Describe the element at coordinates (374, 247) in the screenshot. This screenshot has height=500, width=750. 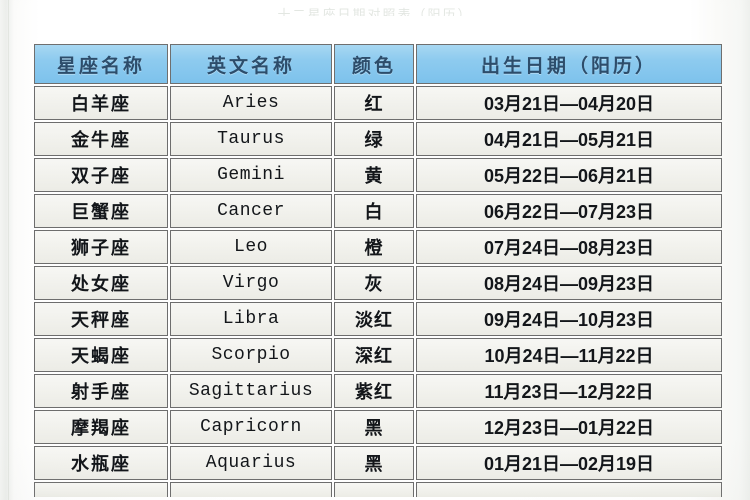
I see `cell-color-value: 橙` at that location.